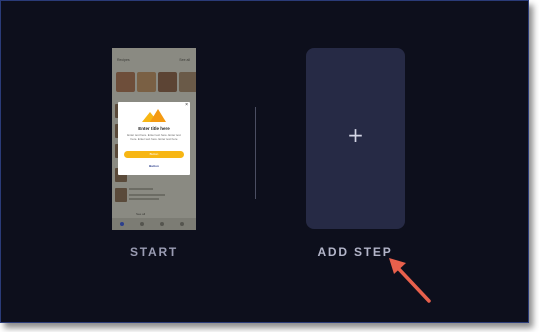 The height and width of the screenshot is (332, 539). What do you see at coordinates (141, 214) in the screenshot?
I see `preview-more-link: See all` at bounding box center [141, 214].